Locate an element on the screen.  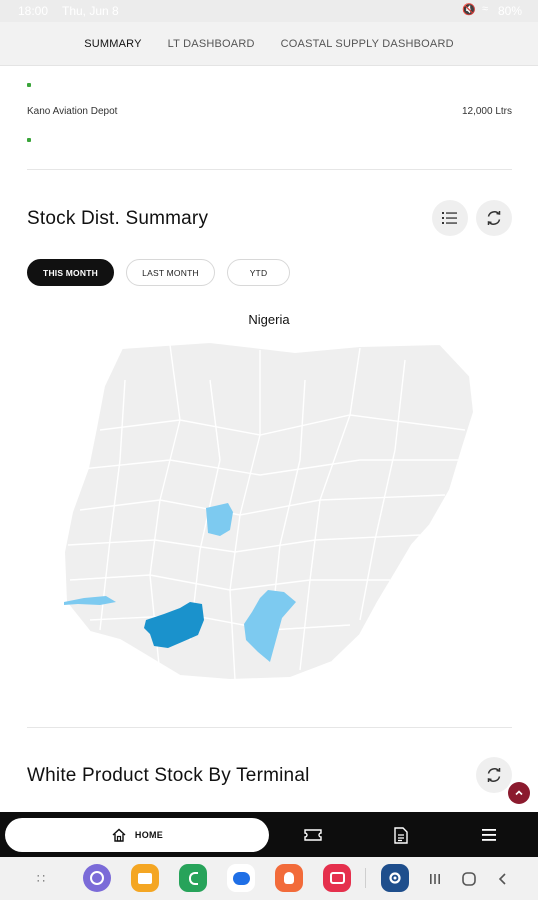
filter-this-month: THIS MONTH is located at coordinates (70, 272).